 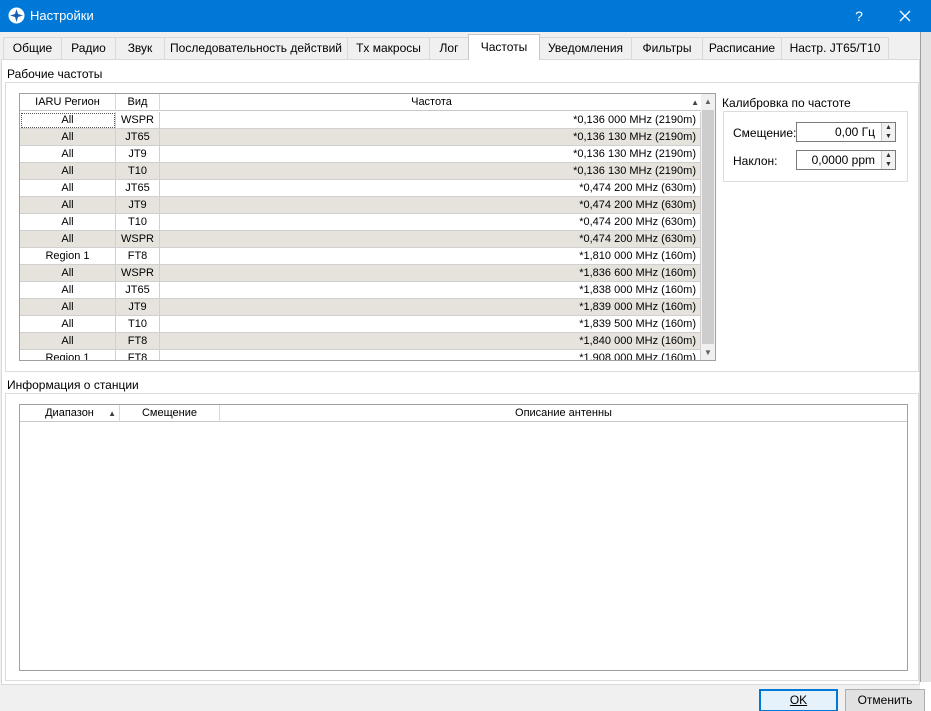 I want to click on column-header-iaru-region: IARU Регион, so click(x=68, y=102).